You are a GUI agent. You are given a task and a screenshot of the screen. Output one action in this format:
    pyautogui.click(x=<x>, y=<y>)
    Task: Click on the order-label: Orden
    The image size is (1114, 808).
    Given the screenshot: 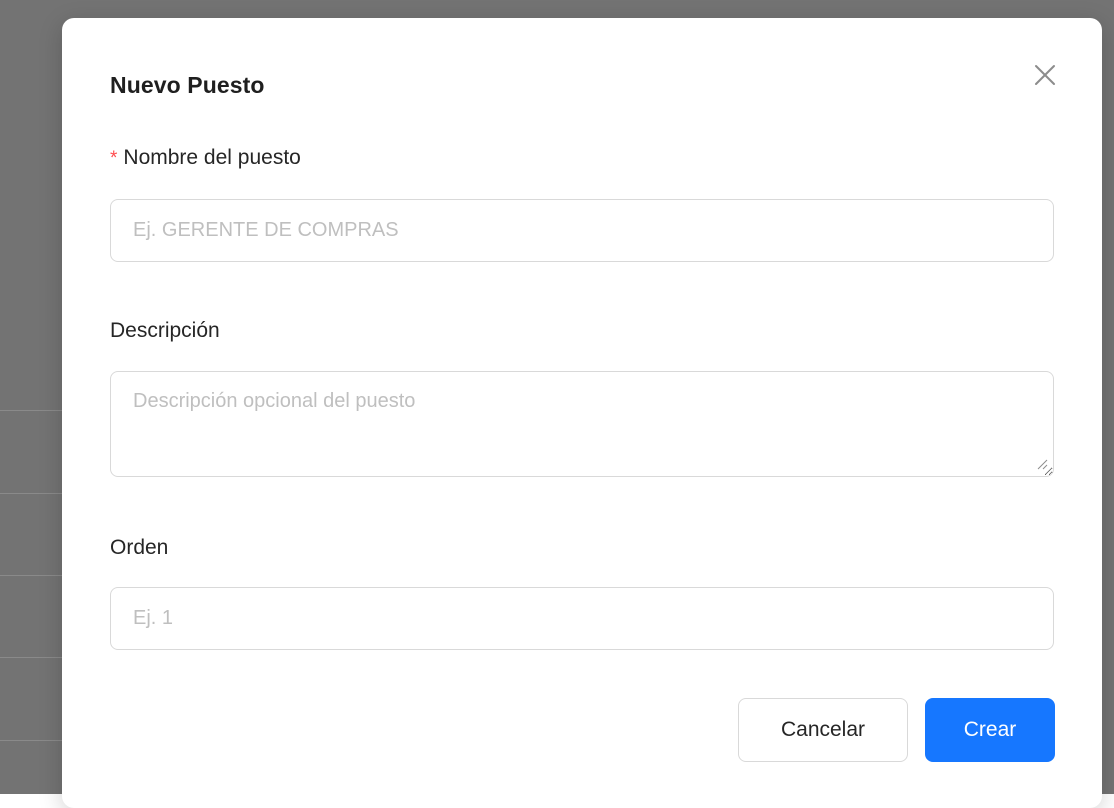 What is the action you would take?
    pyautogui.click(x=139, y=547)
    